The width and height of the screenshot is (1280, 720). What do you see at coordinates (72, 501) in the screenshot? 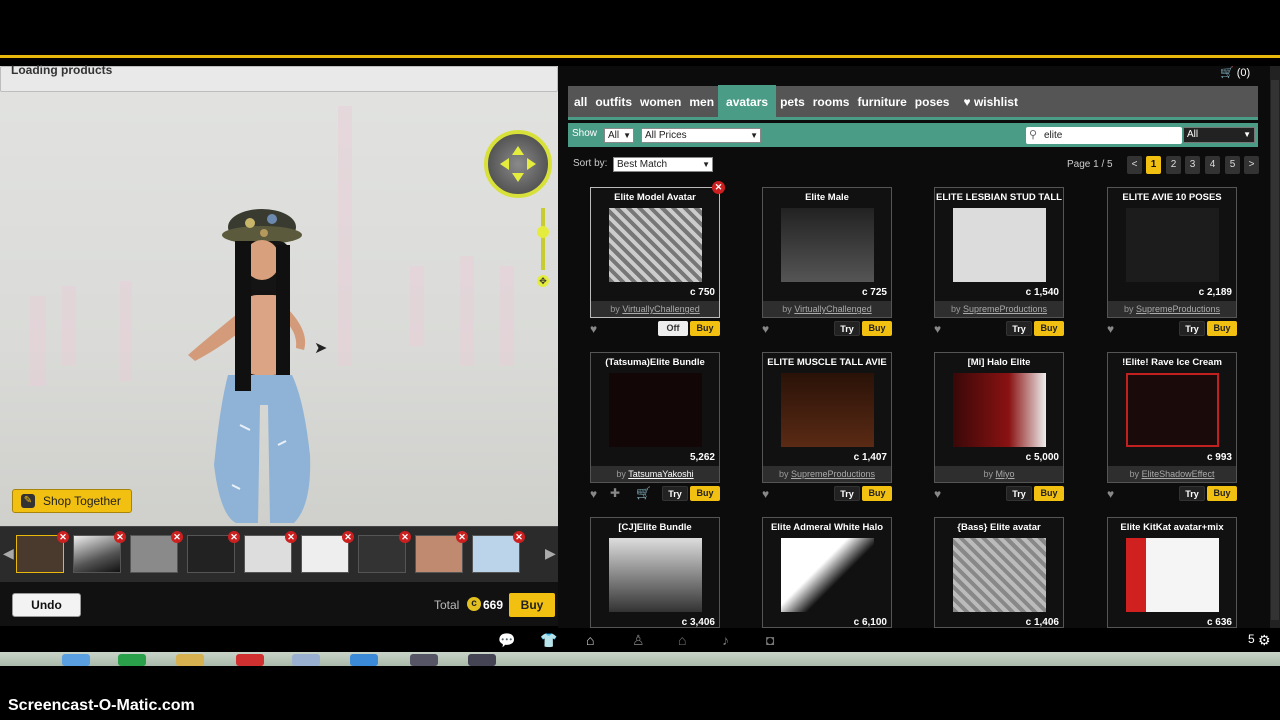
I see `shop-together-button: ✎ Shop Together` at bounding box center [72, 501].